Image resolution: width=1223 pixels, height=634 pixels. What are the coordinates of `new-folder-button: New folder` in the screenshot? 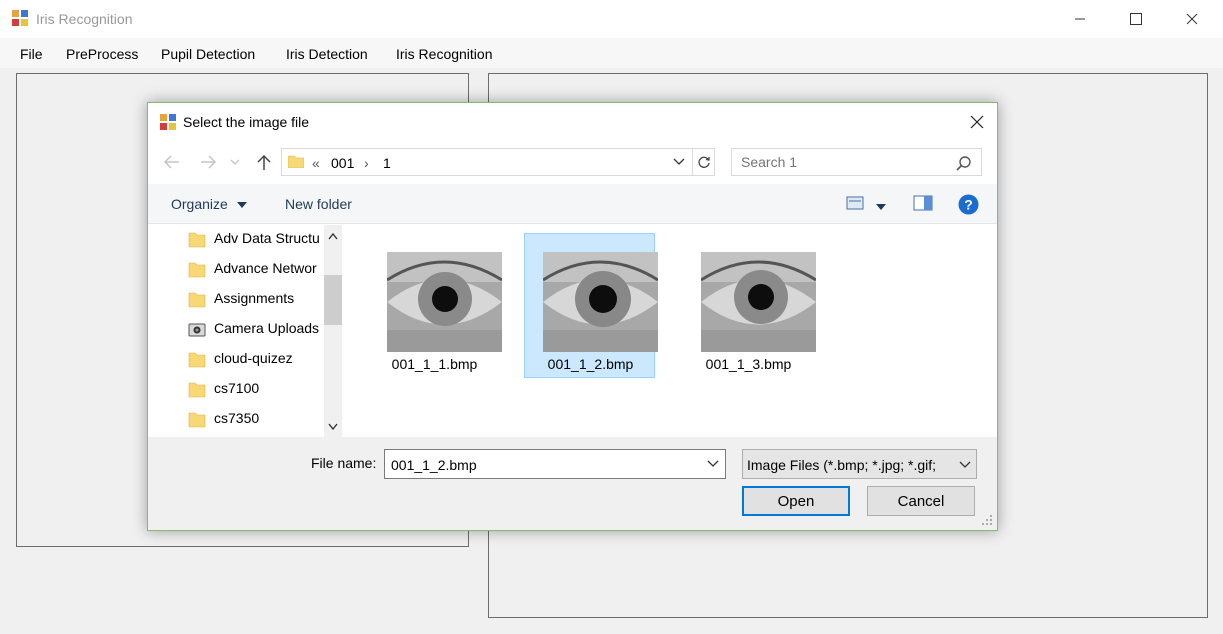 It's located at (318, 204).